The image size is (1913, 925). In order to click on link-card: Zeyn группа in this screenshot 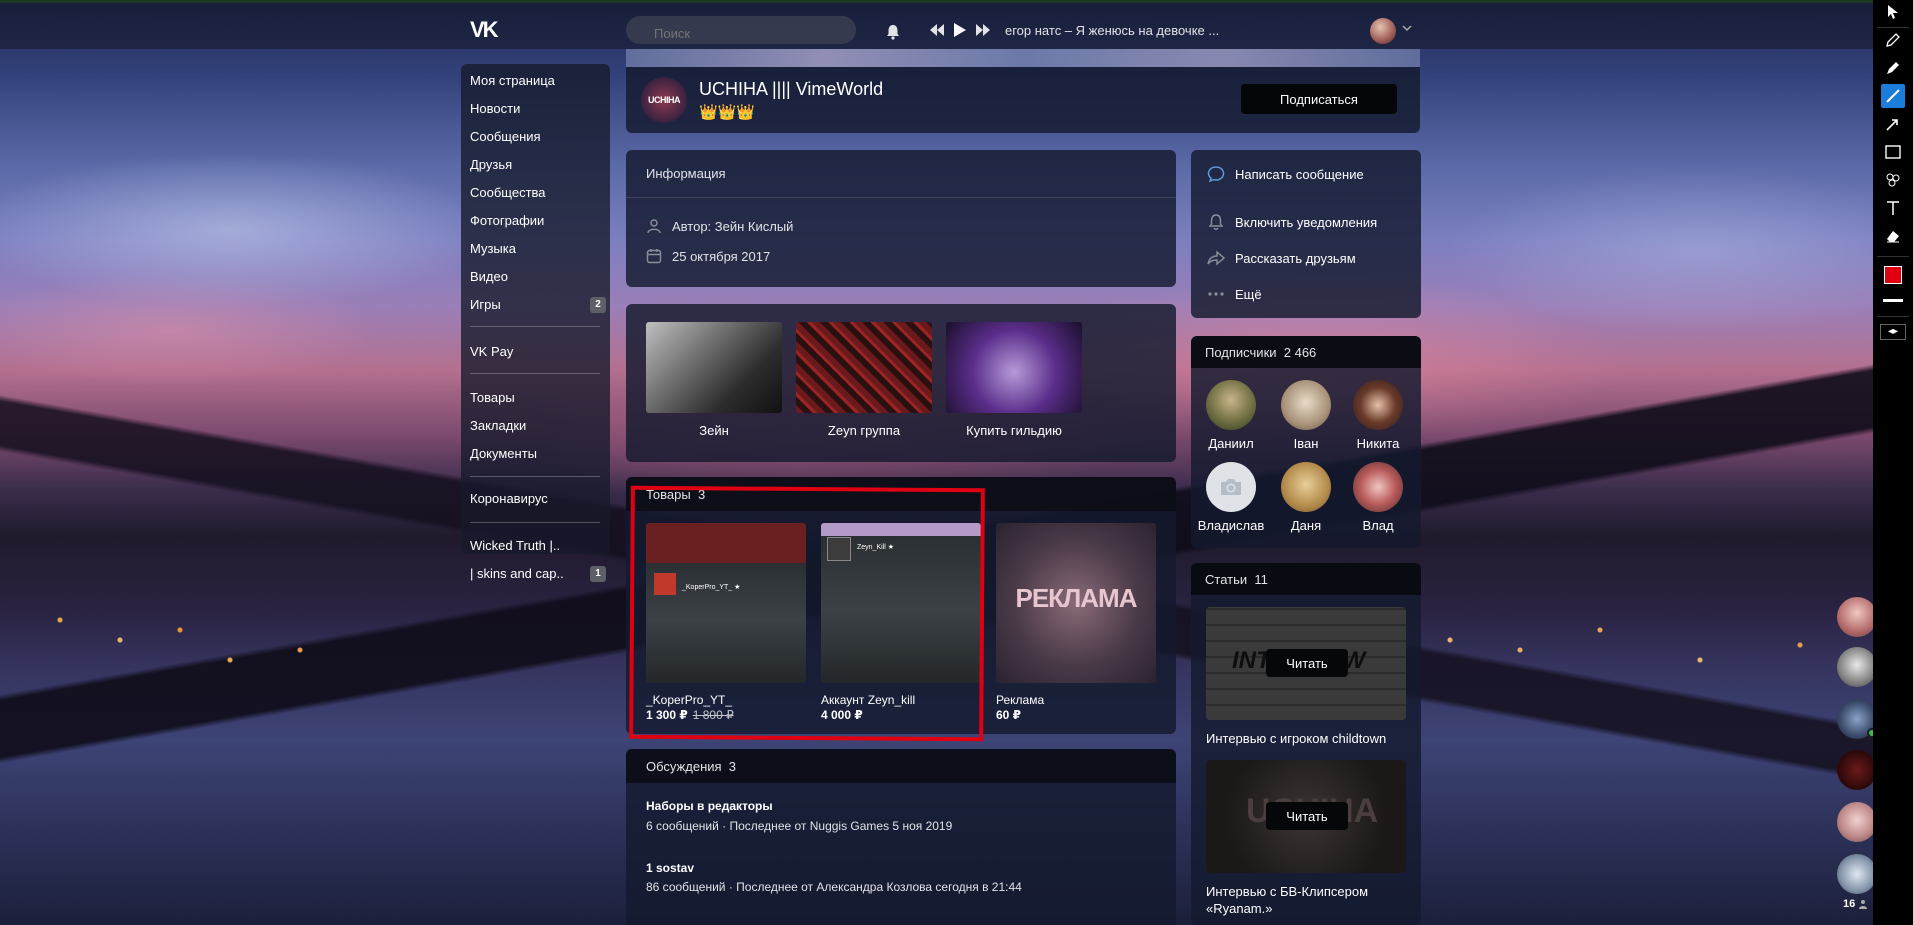, I will do `click(864, 380)`.